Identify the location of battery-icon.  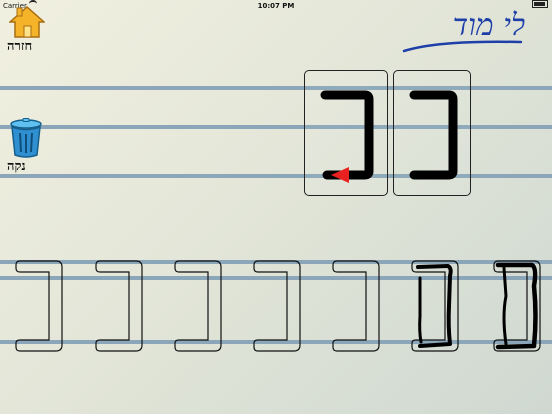
(540, 4).